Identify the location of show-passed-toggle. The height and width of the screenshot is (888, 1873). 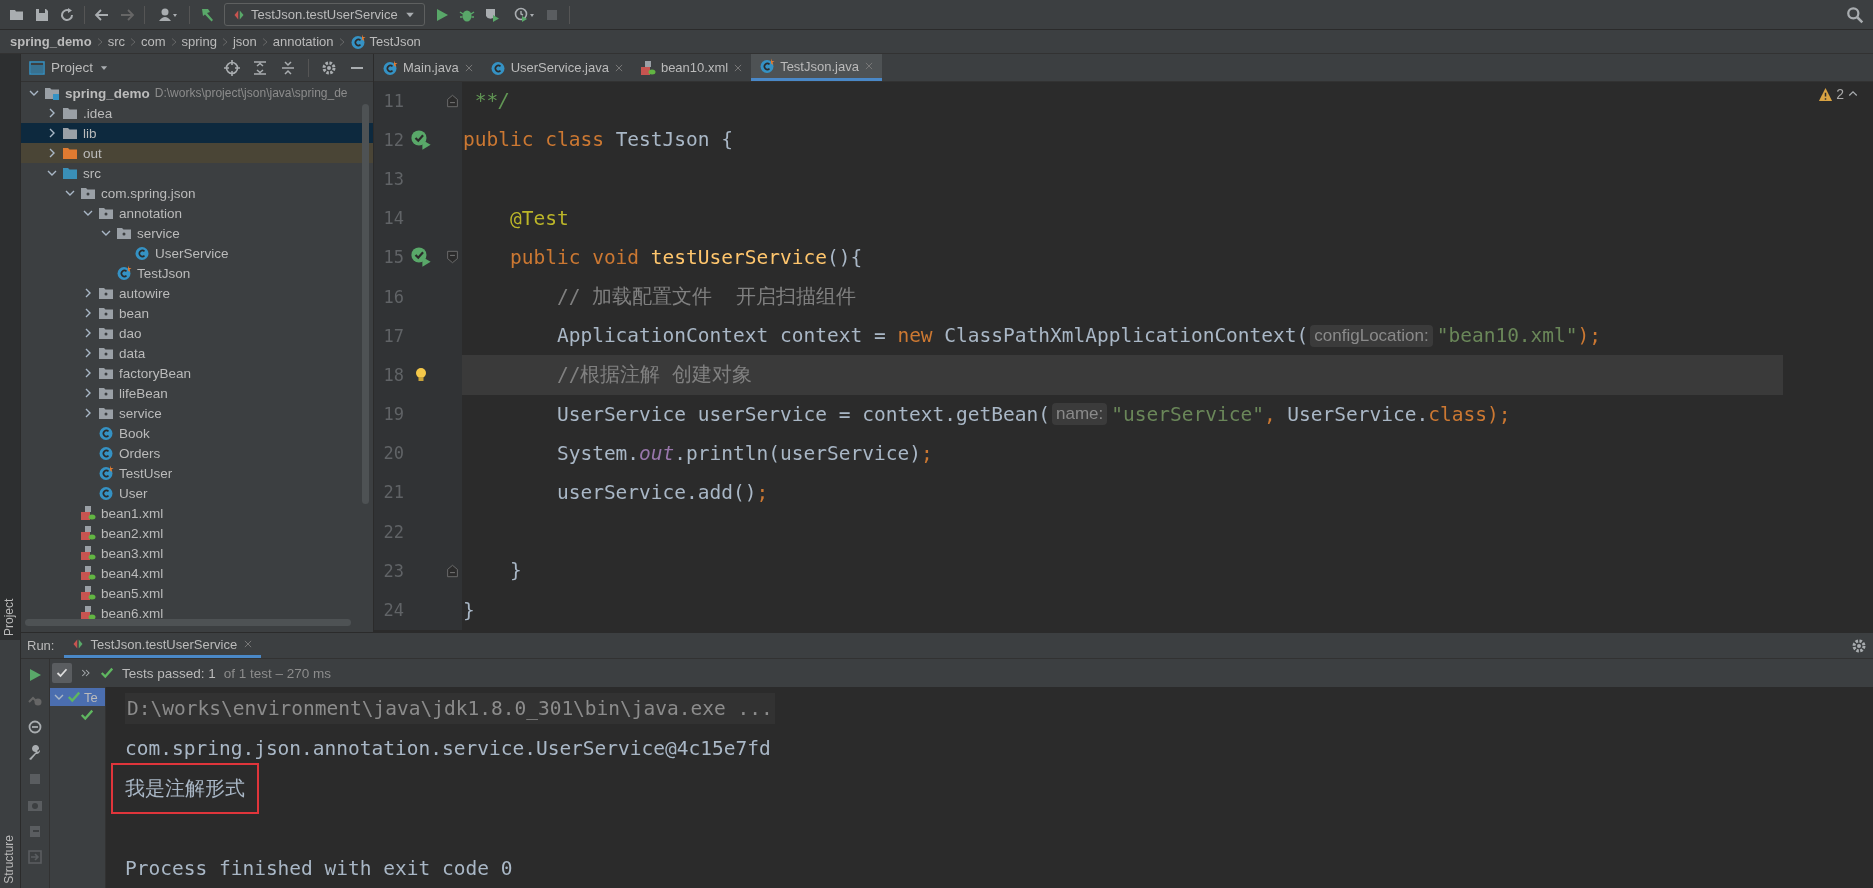
(62, 673).